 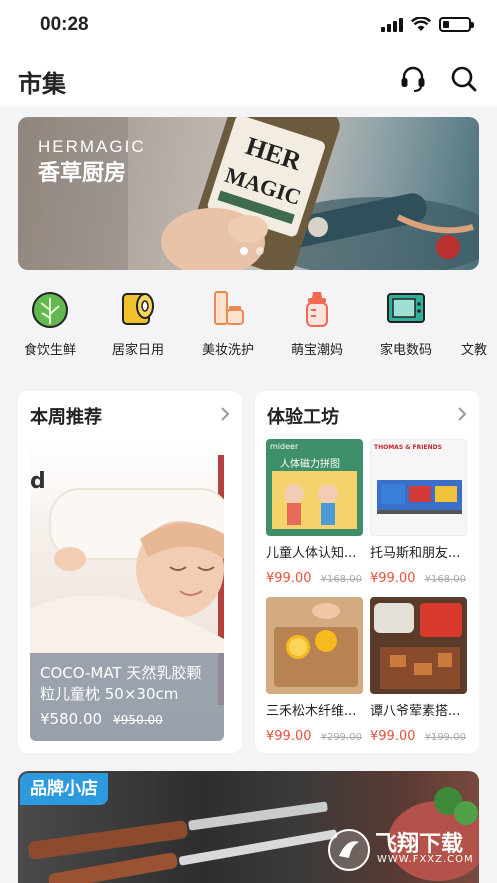 What do you see at coordinates (227, 350) in the screenshot?
I see `category-label: 美妆洗护` at bounding box center [227, 350].